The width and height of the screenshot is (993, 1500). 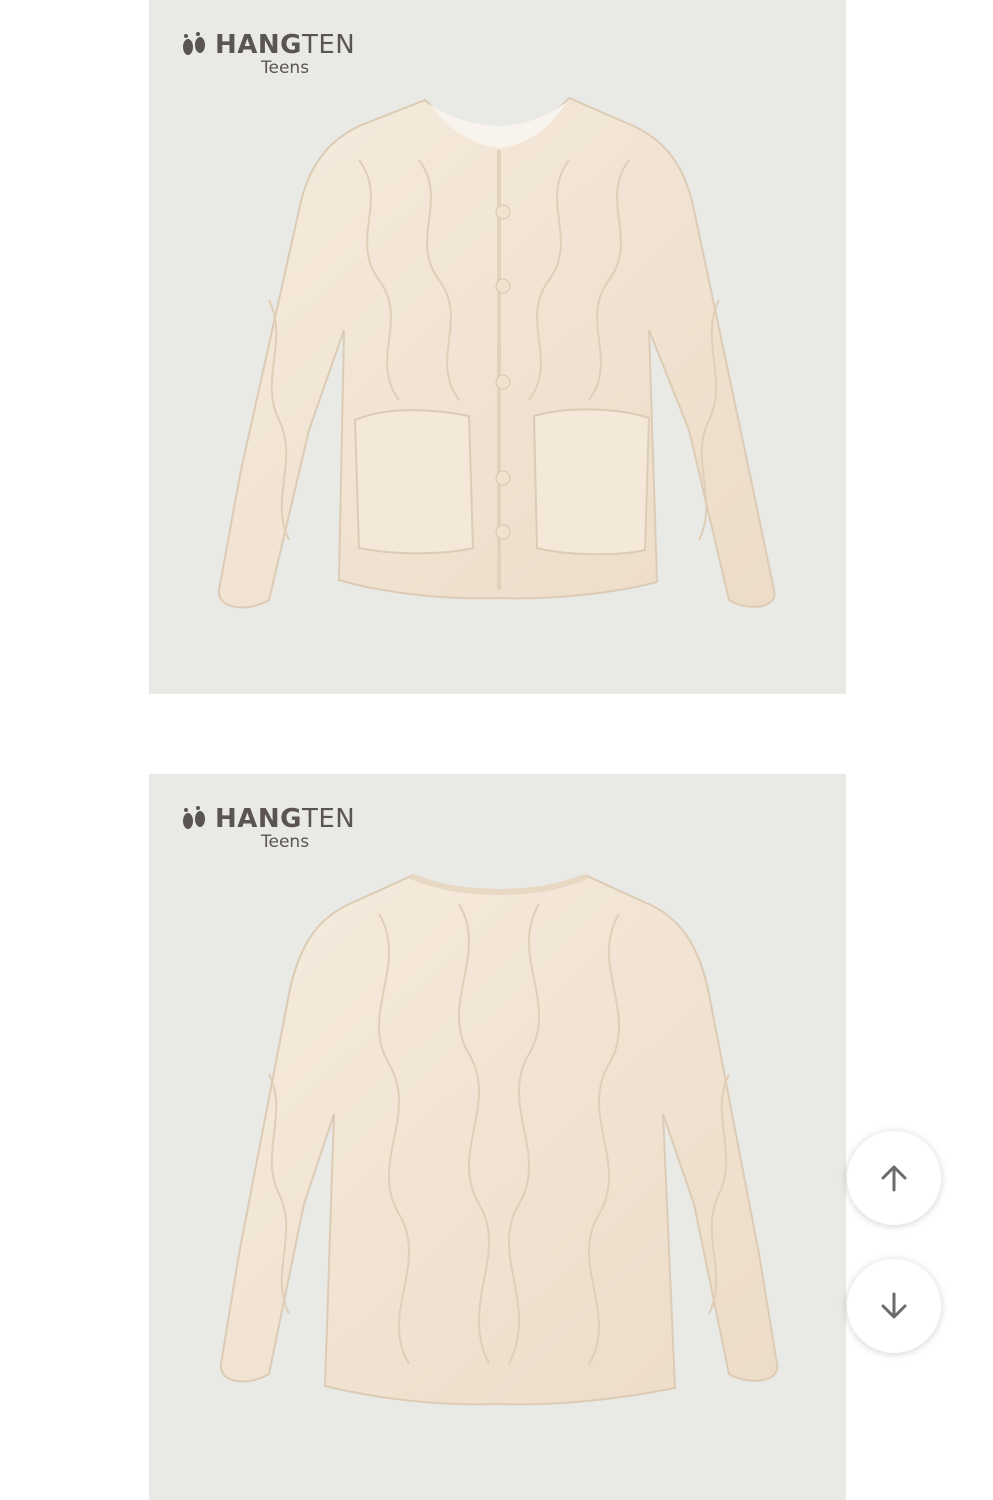 I want to click on scroll-up-button, so click(x=894, y=1178).